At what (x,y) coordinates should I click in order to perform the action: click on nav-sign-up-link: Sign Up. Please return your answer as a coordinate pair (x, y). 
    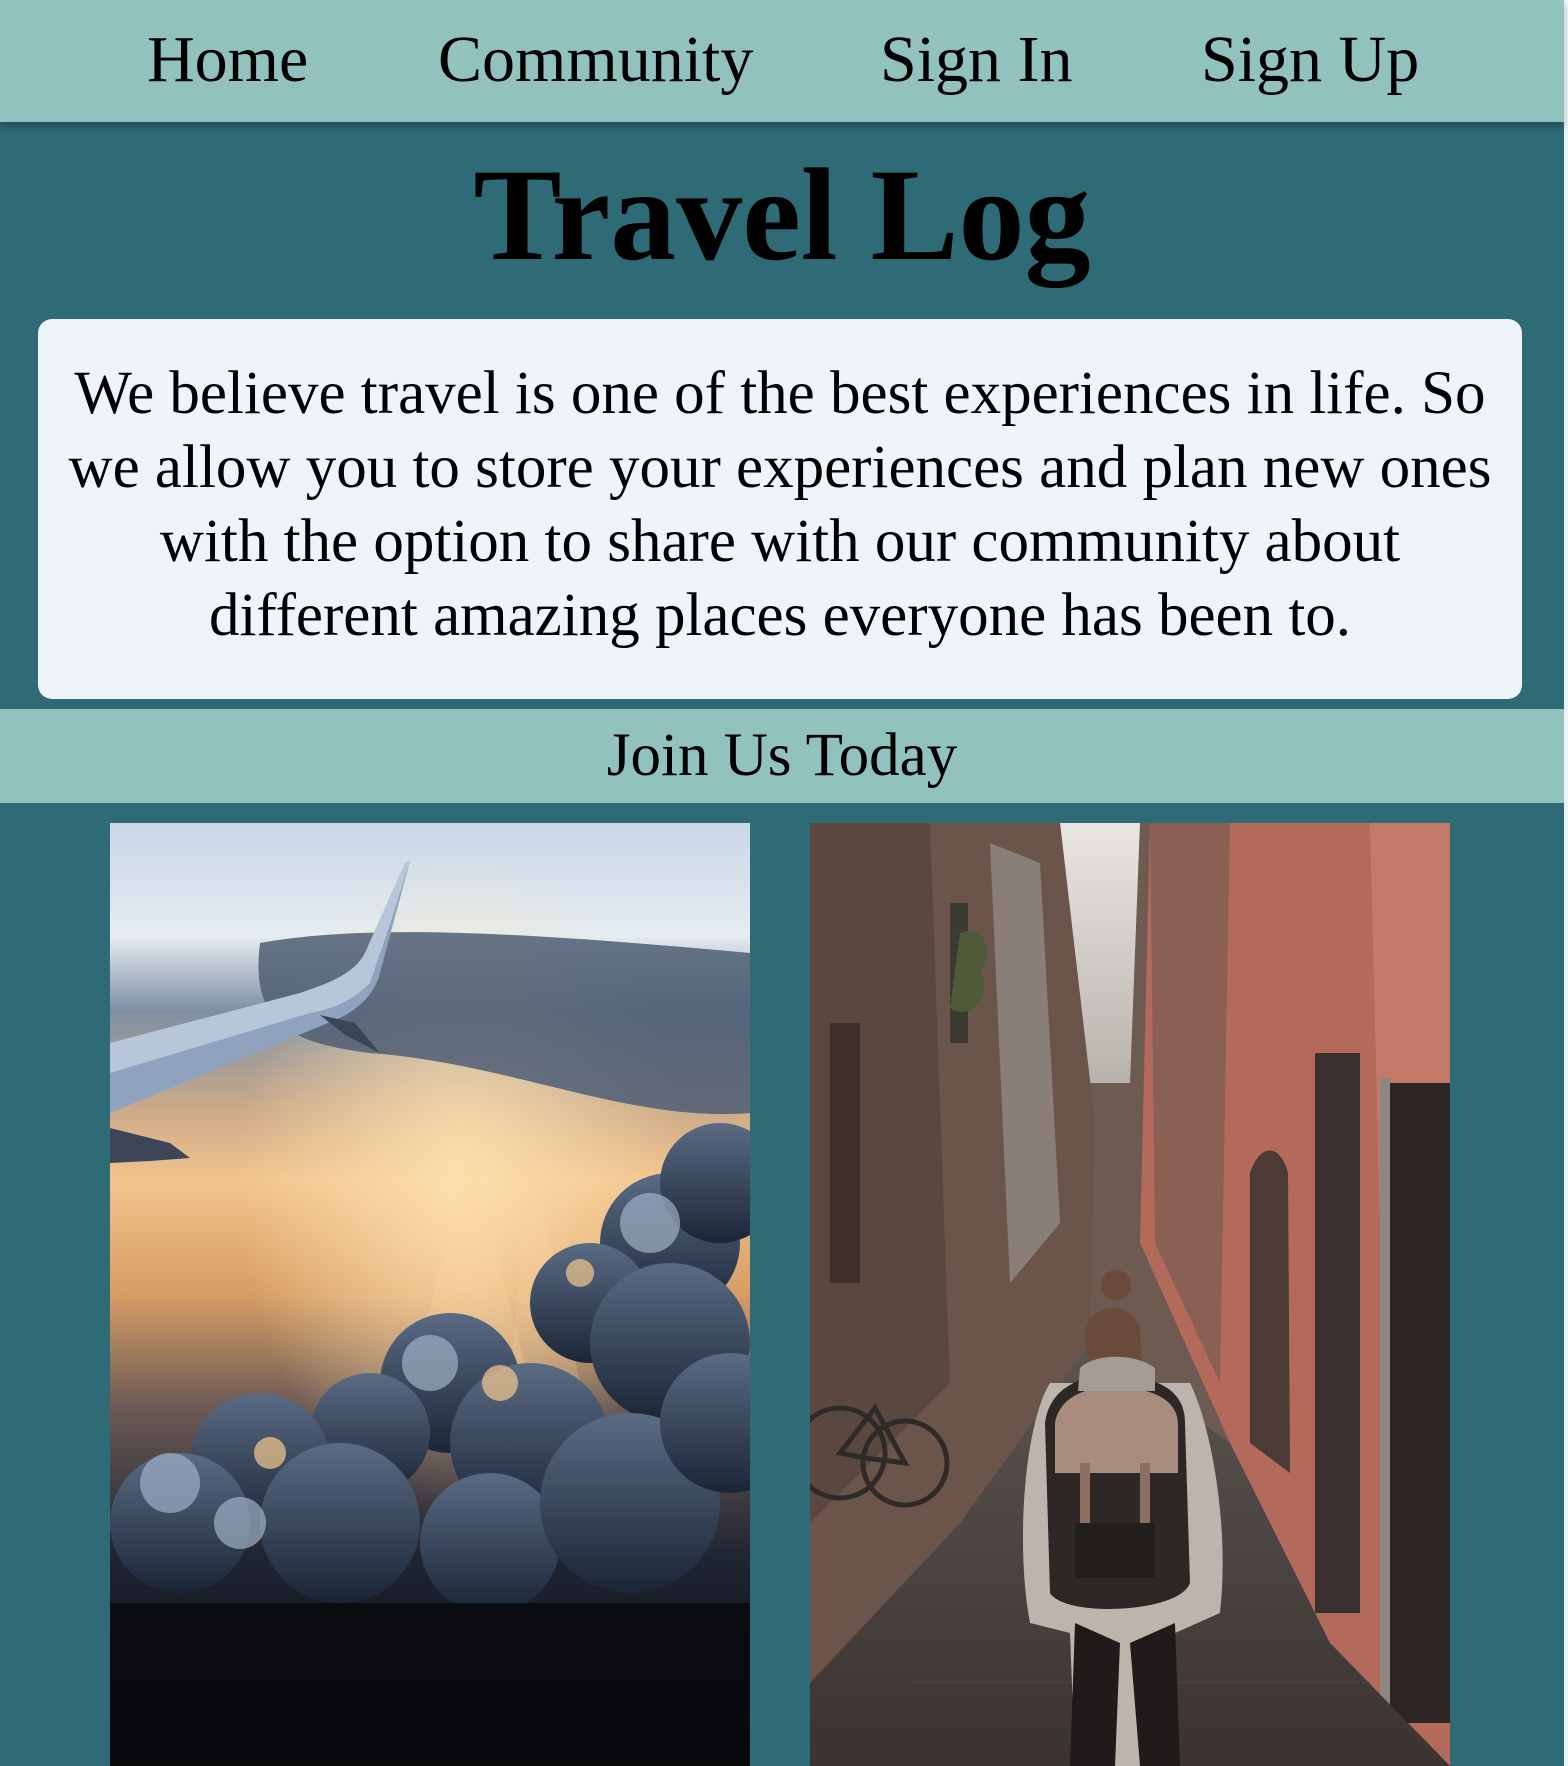
    Looking at the image, I should click on (1310, 60).